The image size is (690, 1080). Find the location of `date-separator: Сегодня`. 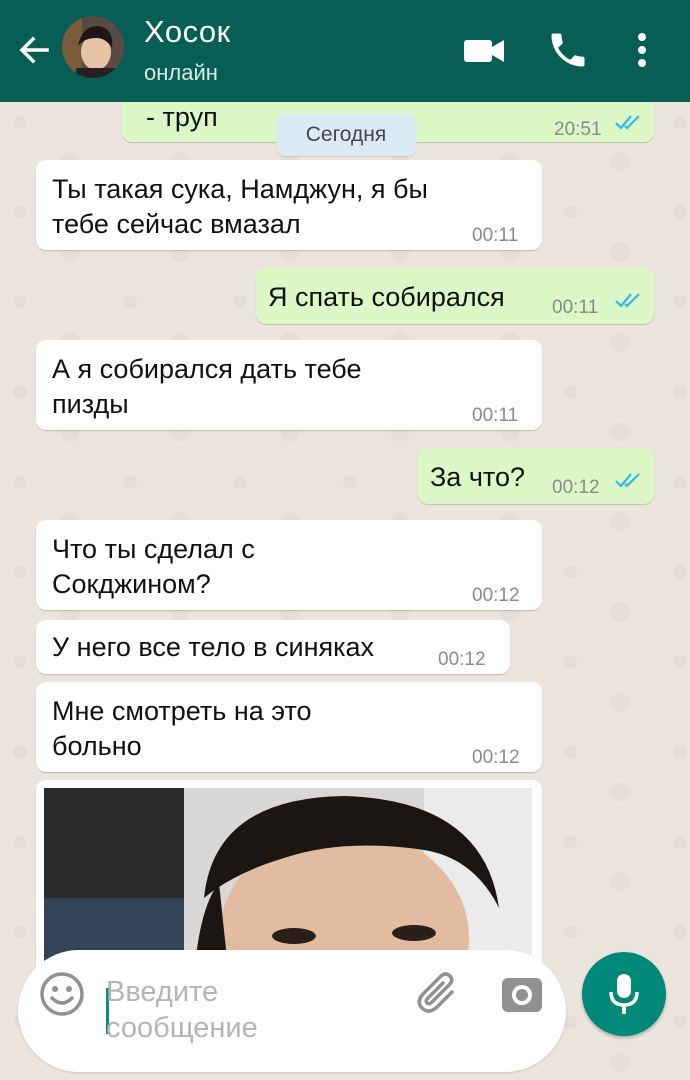

date-separator: Сегодня is located at coordinates (346, 135).